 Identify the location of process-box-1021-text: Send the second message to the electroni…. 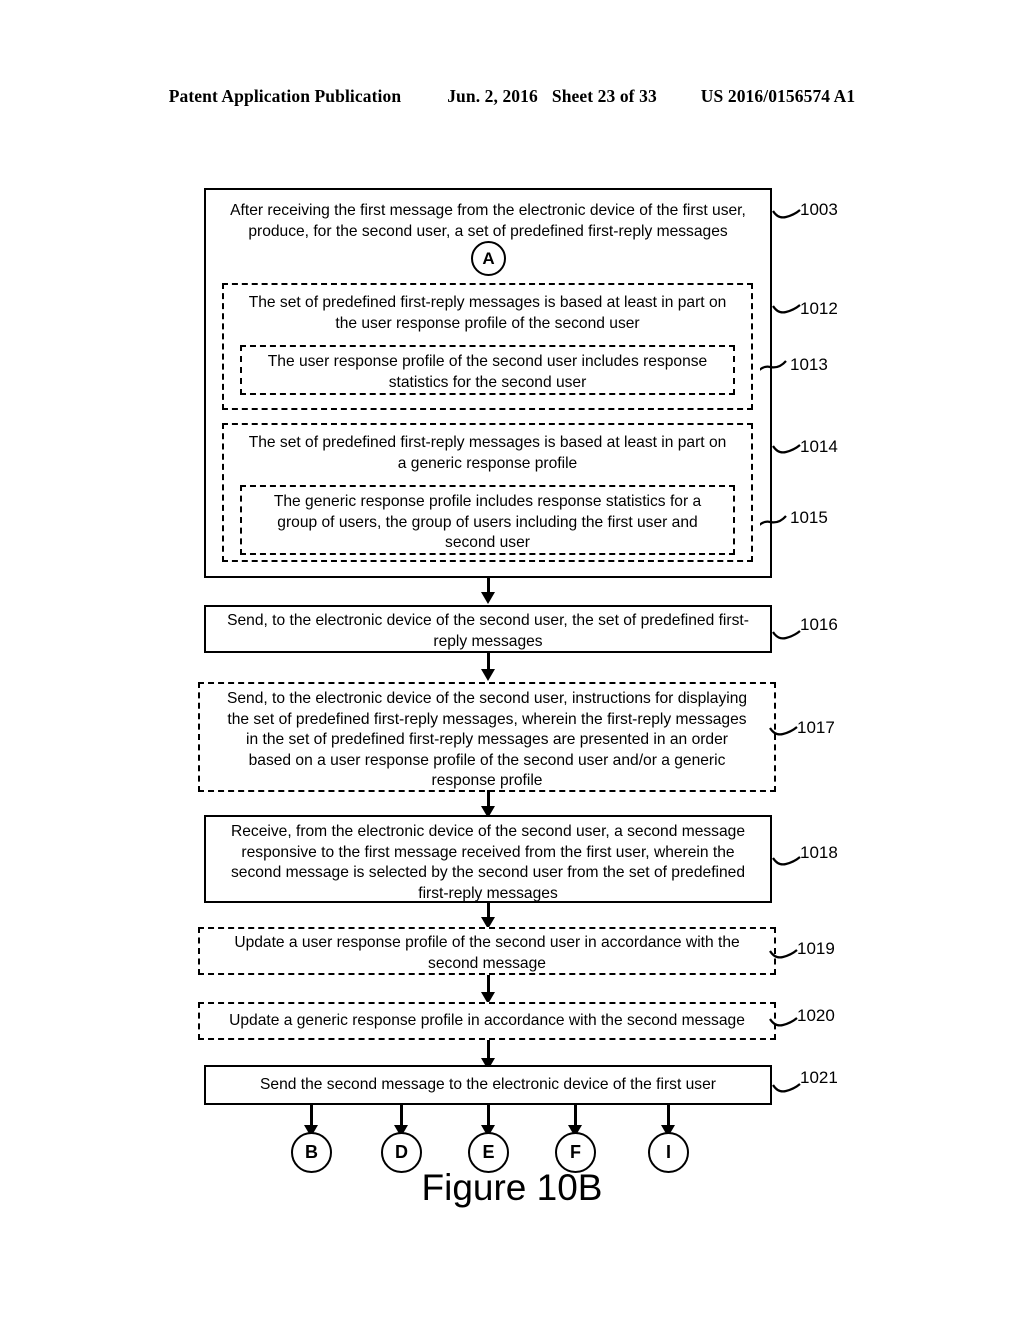
(488, 1084).